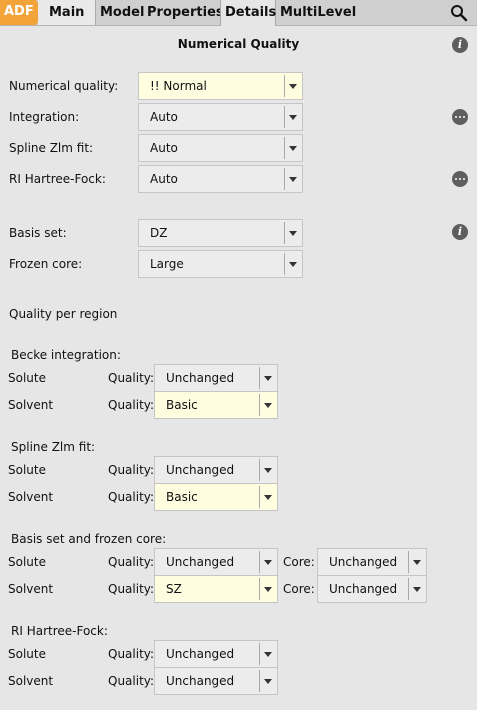  What do you see at coordinates (119, 12) in the screenshot?
I see `tab-model: Model` at bounding box center [119, 12].